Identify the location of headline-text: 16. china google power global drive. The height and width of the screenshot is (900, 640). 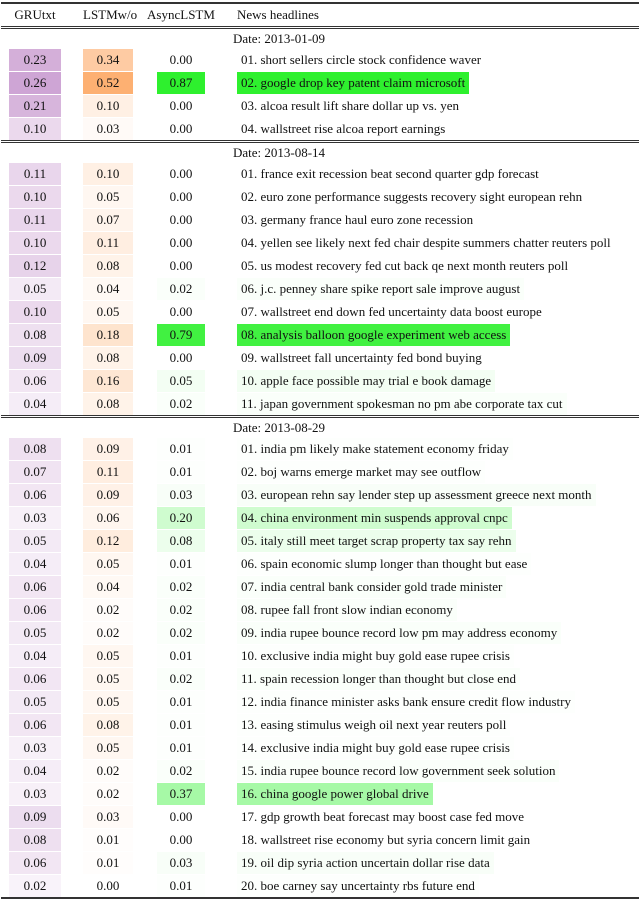
(335, 793).